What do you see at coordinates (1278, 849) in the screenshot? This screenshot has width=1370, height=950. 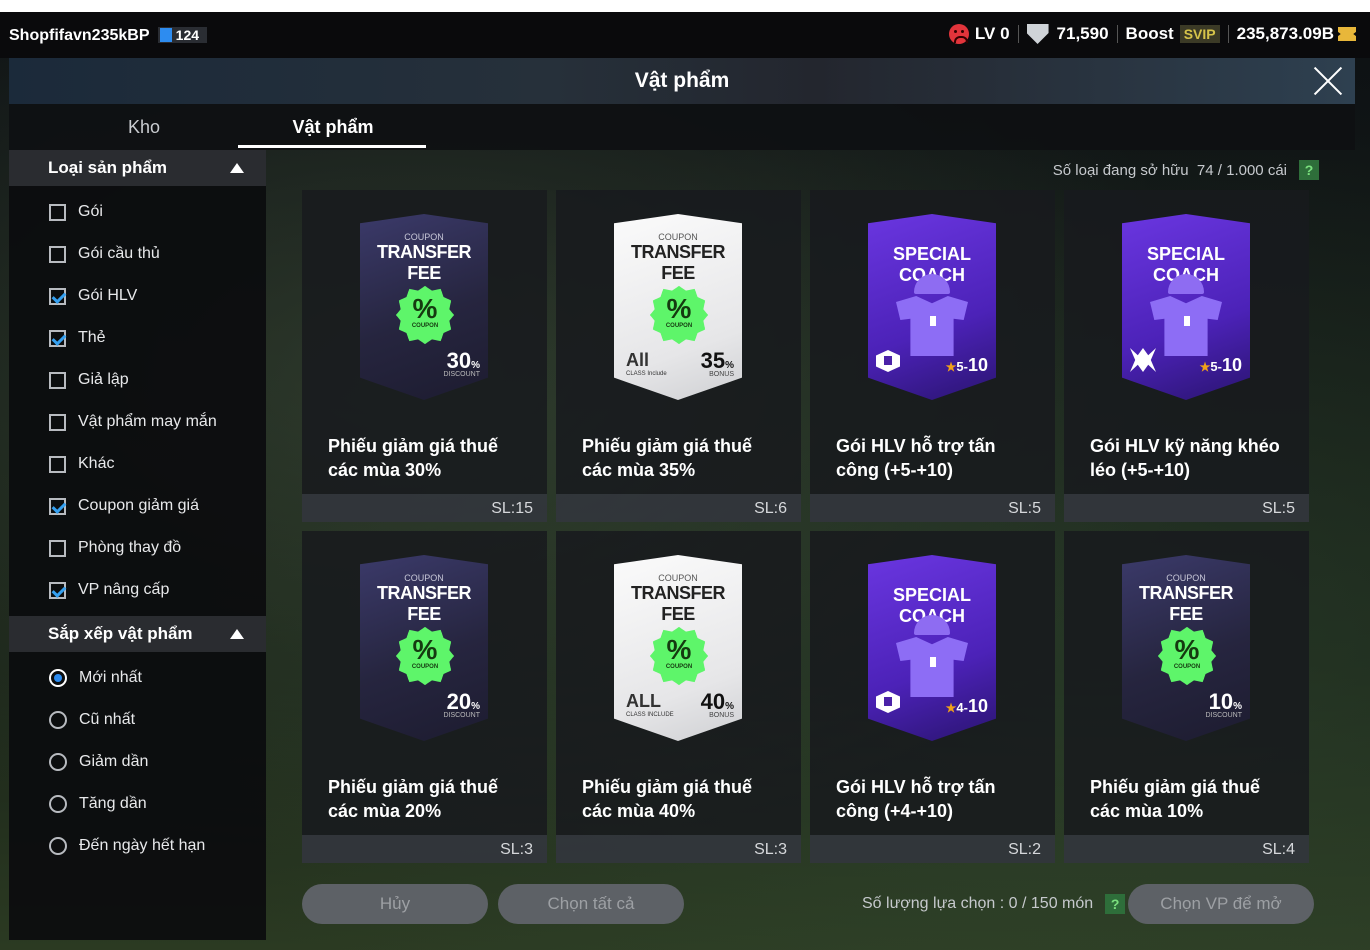 I see `item-quantity: SL:4` at bounding box center [1278, 849].